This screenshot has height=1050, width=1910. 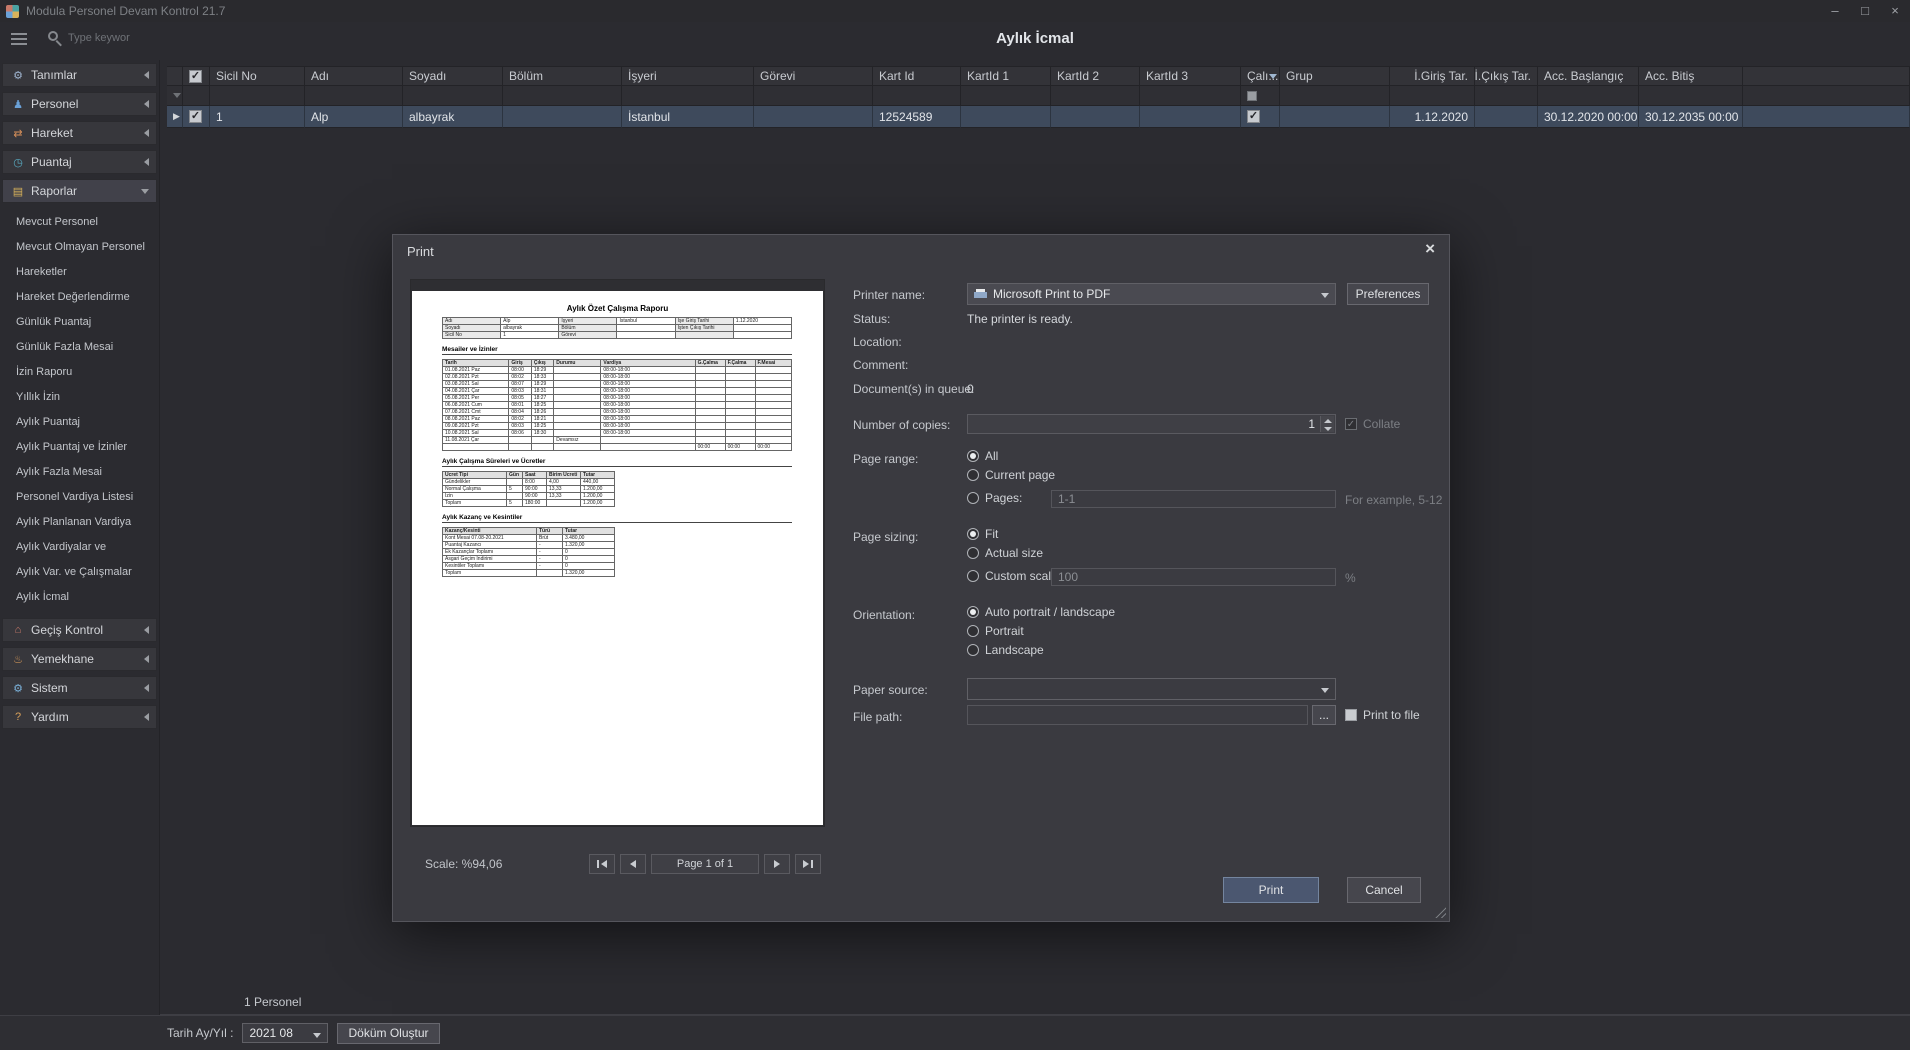 What do you see at coordinates (79, 688) in the screenshot?
I see `sidebar-section: ⚙ Sistem` at bounding box center [79, 688].